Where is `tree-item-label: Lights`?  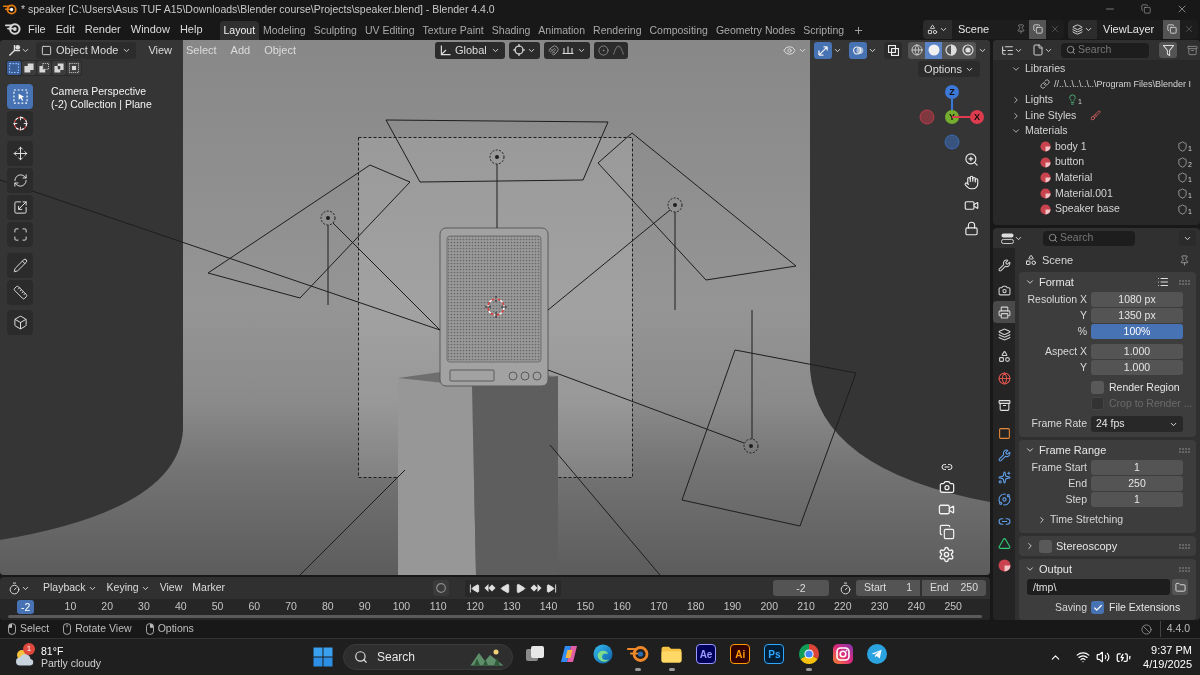 tree-item-label: Lights is located at coordinates (1039, 100).